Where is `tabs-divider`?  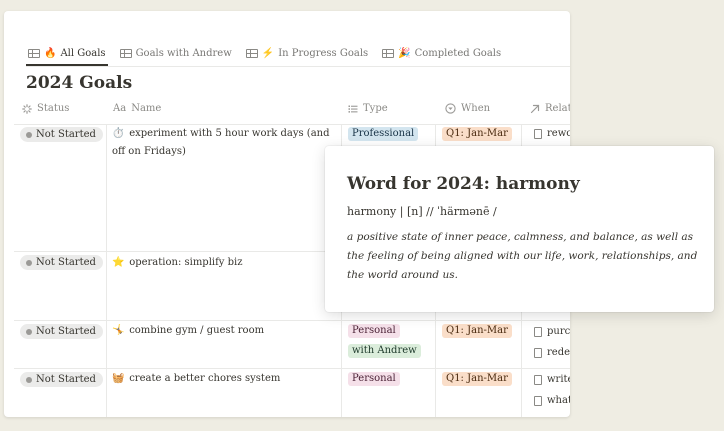
tabs-divider is located at coordinates (298, 66).